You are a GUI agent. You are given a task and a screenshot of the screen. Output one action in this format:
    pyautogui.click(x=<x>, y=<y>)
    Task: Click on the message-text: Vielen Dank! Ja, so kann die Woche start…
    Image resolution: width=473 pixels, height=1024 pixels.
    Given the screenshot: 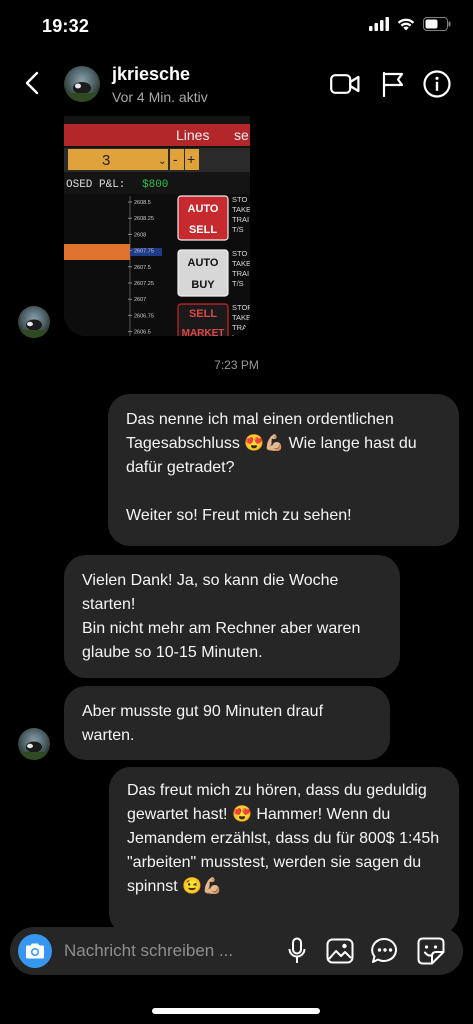 What is the action you would take?
    pyautogui.click(x=221, y=616)
    